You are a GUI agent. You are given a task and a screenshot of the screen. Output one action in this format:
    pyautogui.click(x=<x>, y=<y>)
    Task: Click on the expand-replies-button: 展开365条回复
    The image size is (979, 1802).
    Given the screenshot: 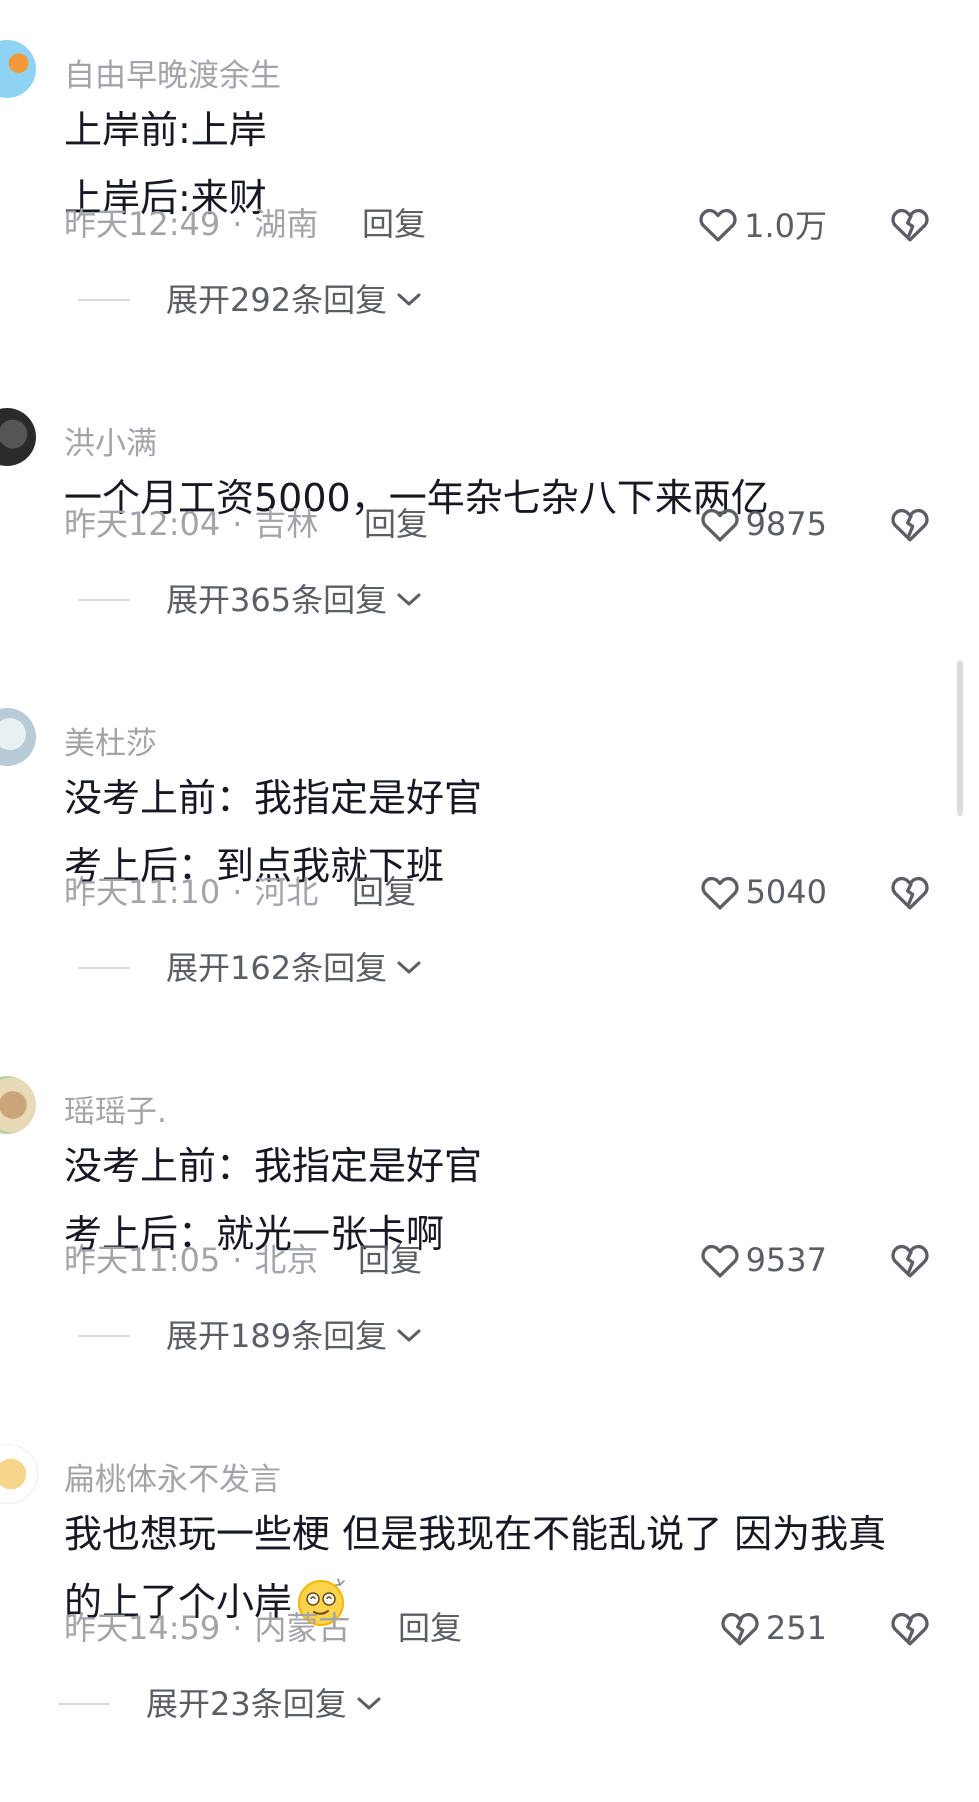 What is the action you would take?
    pyautogui.click(x=250, y=600)
    